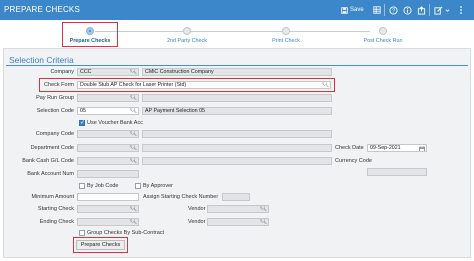 Image resolution: width=474 pixels, height=261 pixels. I want to click on company-code-value: CCC, so click(86, 72).